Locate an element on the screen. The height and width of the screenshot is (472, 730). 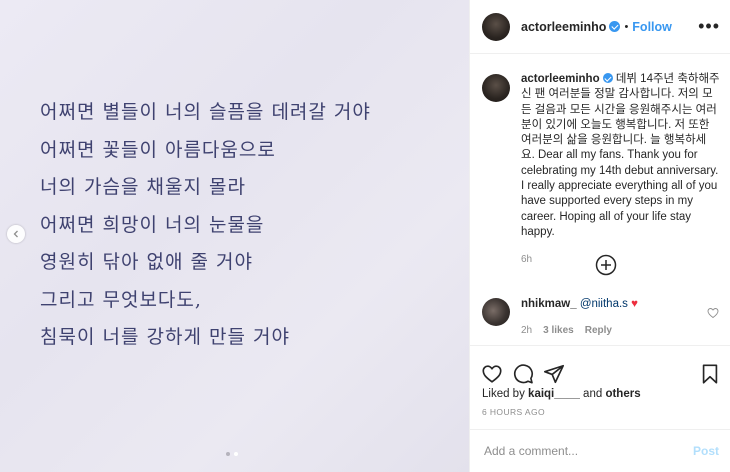
comment-body: nhikmaw_ @niitha.s ♥ 2h 3 likes Reply is located at coordinates (611, 317).